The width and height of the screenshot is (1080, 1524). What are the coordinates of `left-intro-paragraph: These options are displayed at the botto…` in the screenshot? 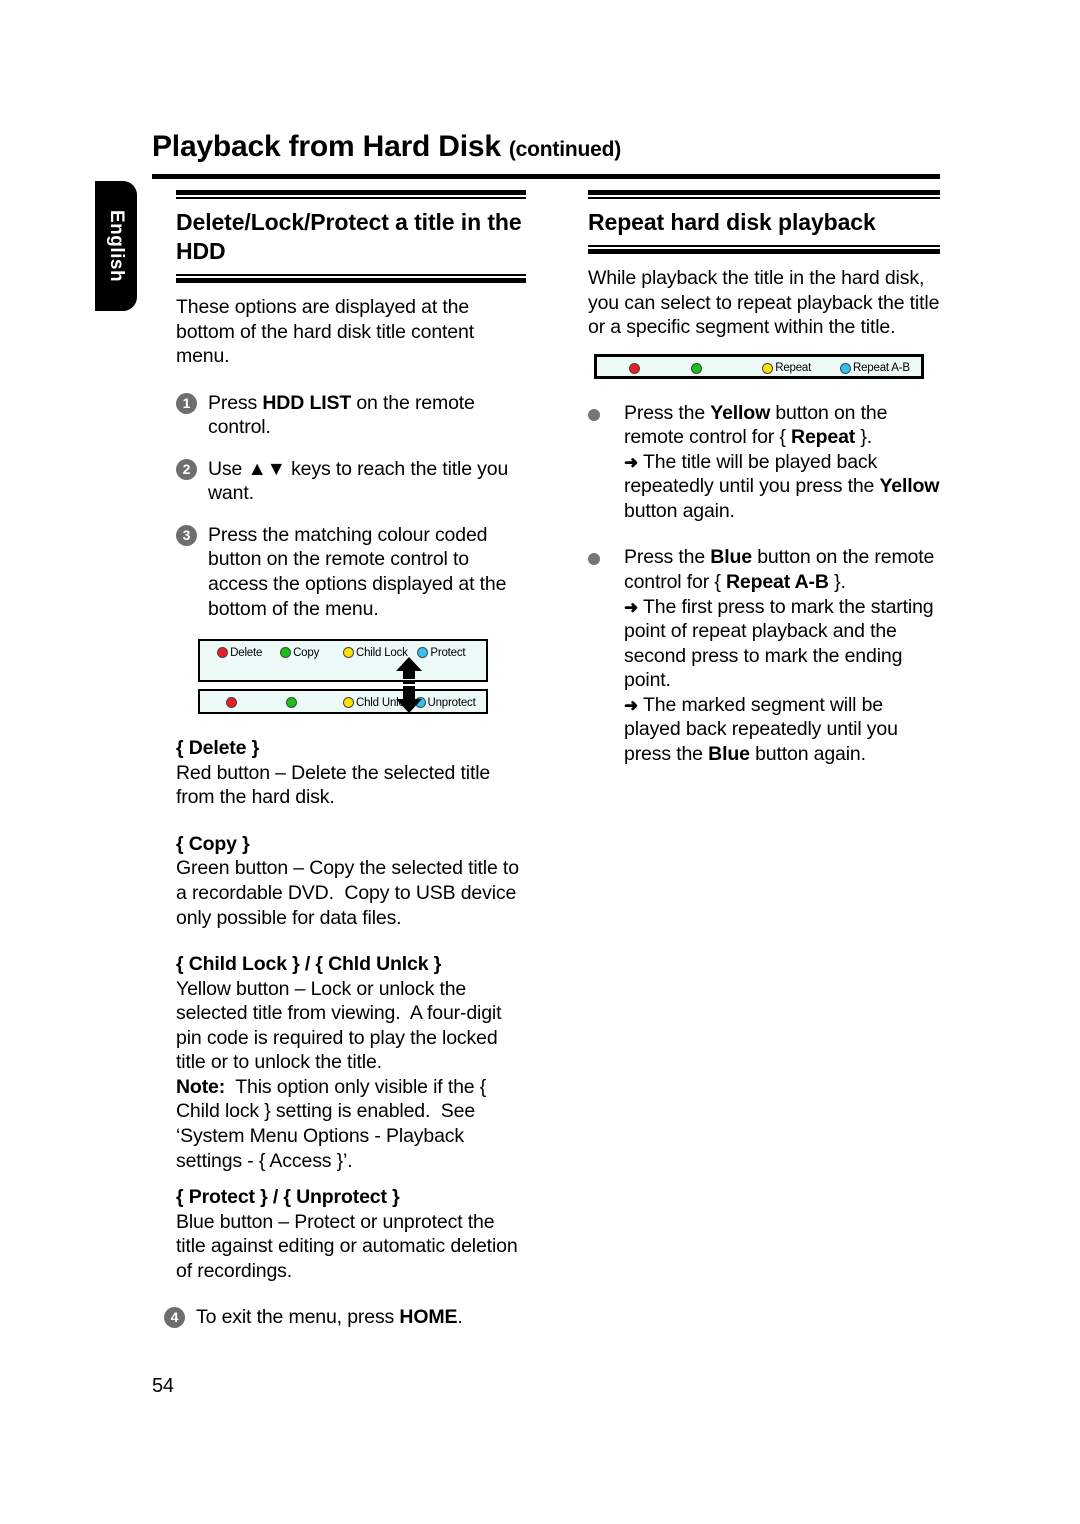 It's located at (325, 331).